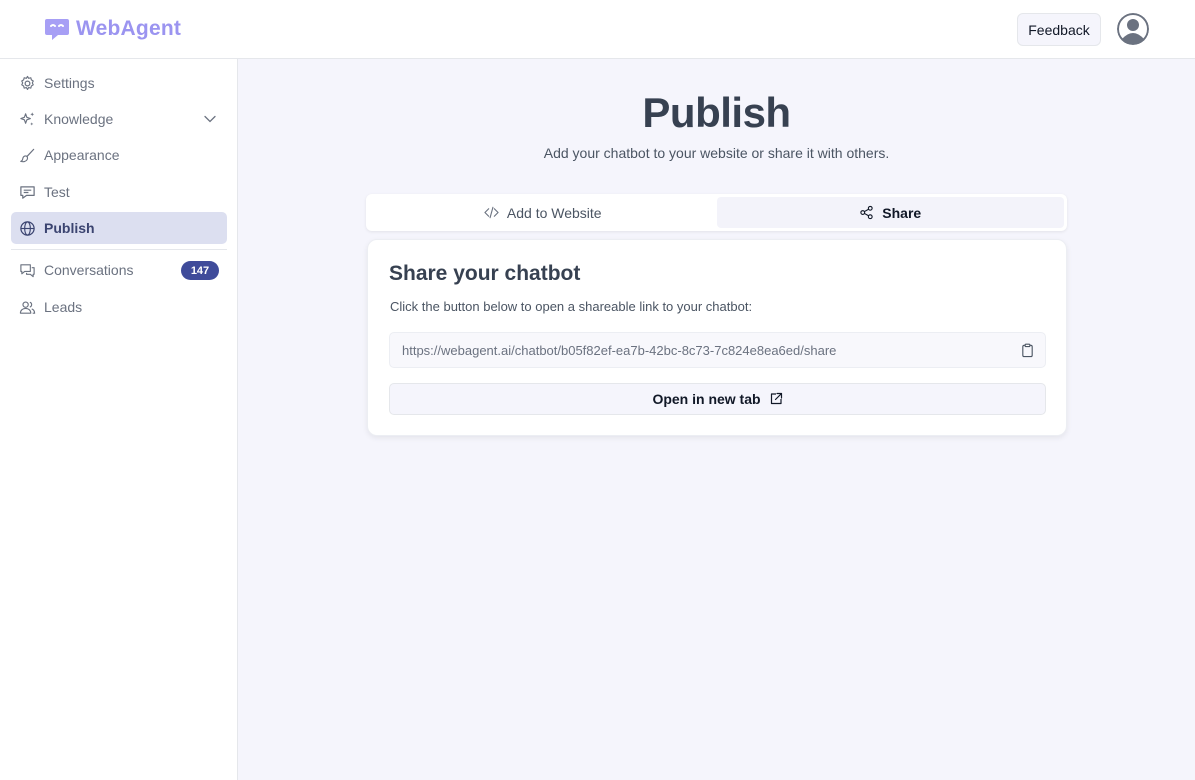 The width and height of the screenshot is (1195, 780). I want to click on tab-add-to-website: Add to Website, so click(543, 212).